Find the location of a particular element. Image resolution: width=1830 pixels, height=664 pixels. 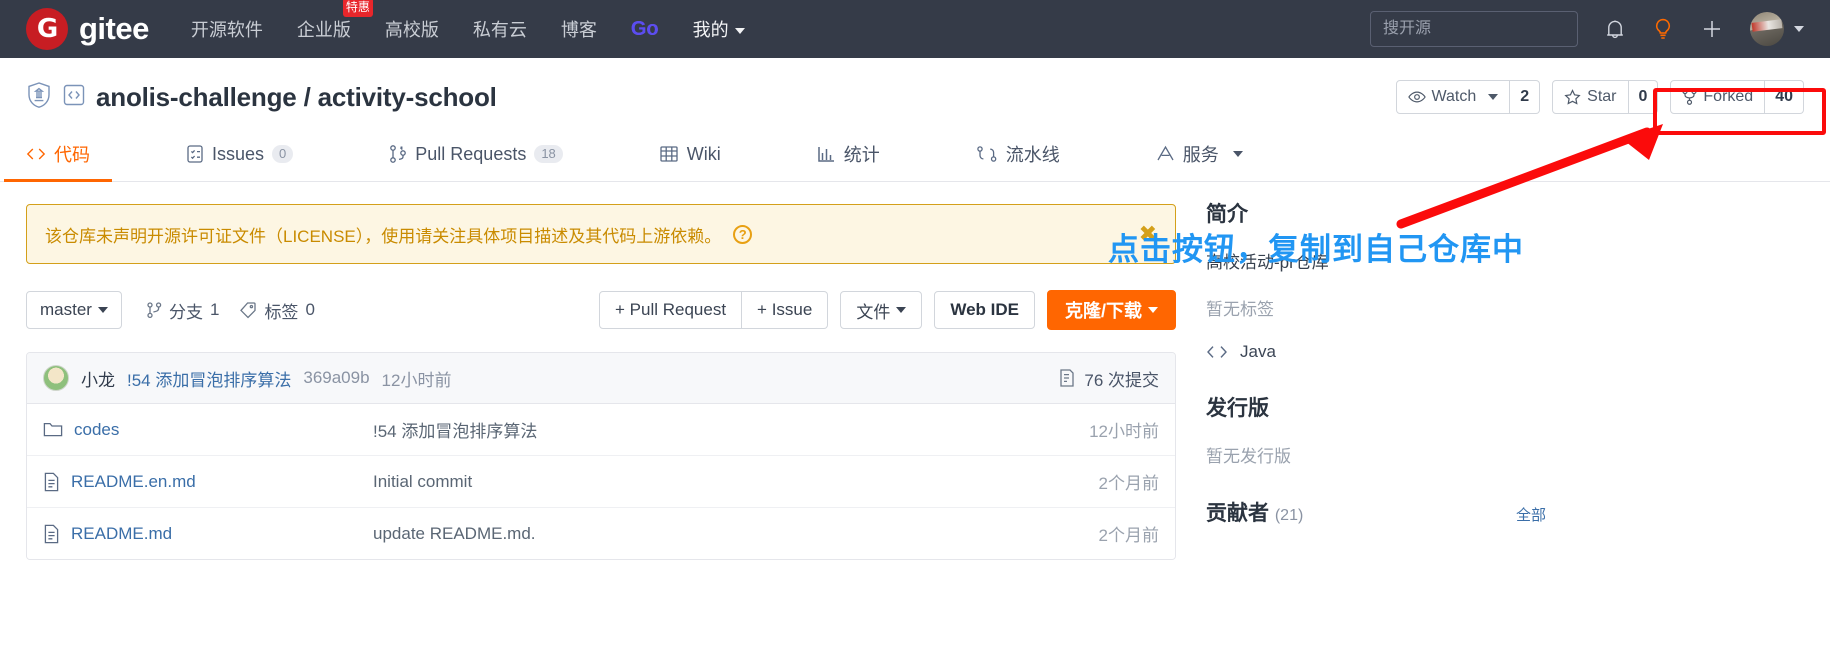

nav-label: 开源软件 is located at coordinates (226, 30).